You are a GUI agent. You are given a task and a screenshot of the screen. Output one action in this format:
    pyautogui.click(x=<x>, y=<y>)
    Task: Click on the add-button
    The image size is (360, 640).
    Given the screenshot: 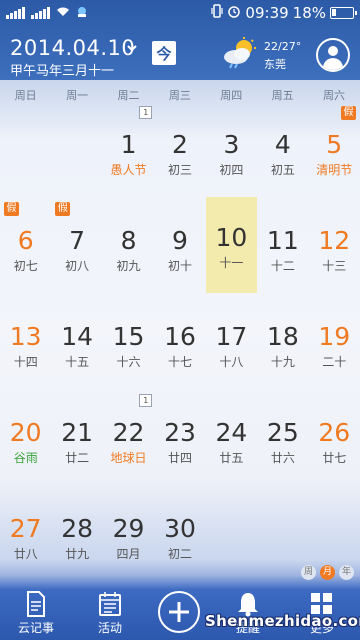 What is the action you would take?
    pyautogui.click(x=179, y=612)
    